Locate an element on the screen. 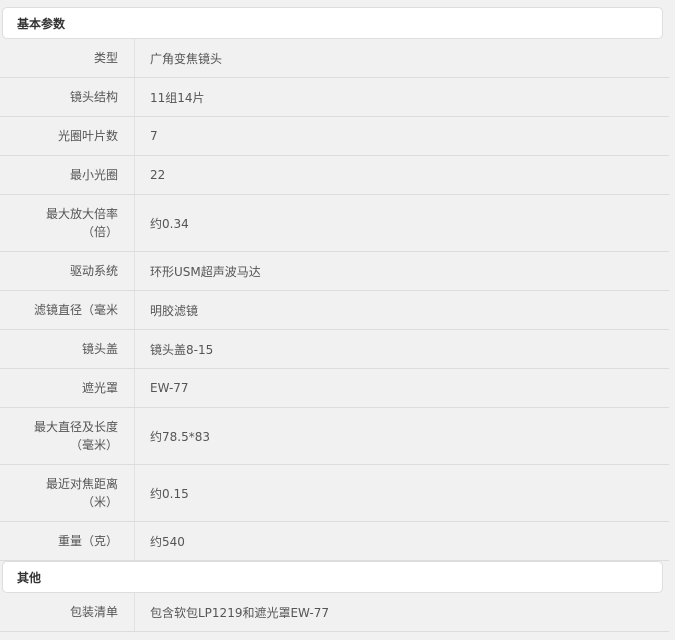  spec-value: 11组14片 is located at coordinates (177, 97).